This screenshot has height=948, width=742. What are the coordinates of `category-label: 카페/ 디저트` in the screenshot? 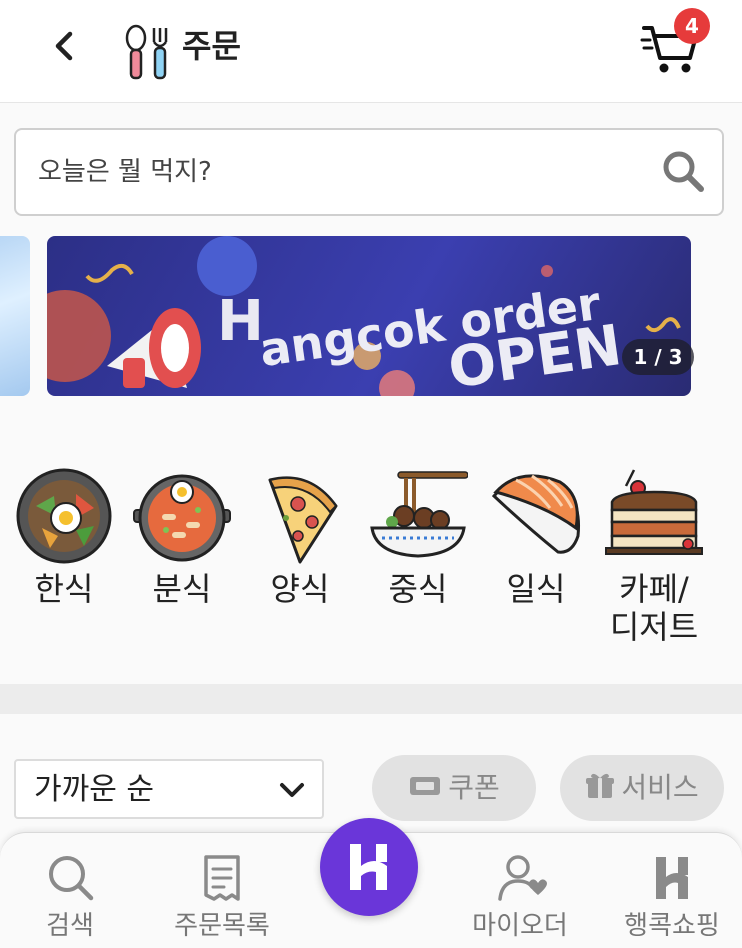 It's located at (654, 608).